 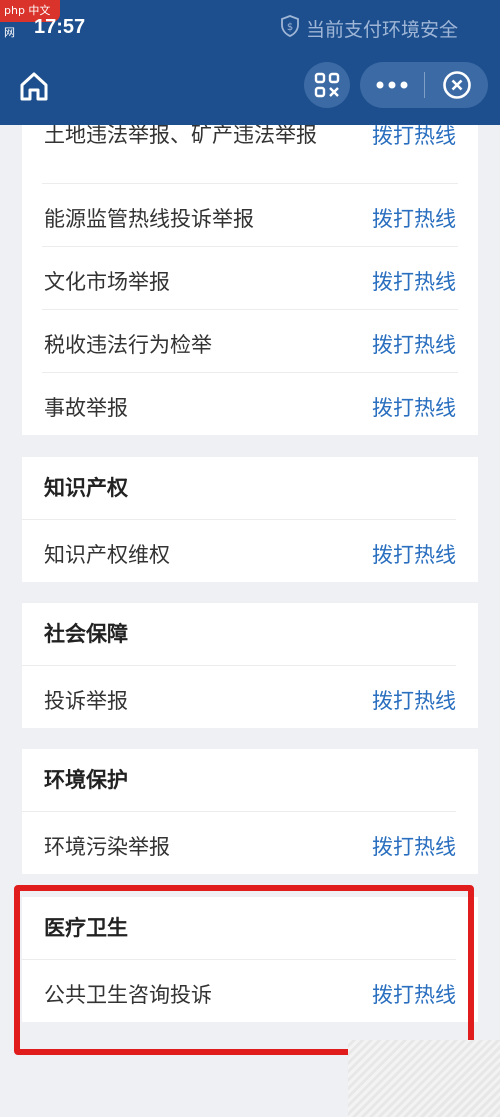 What do you see at coordinates (239, 488) in the screenshot?
I see `section-title: 知识产权` at bounding box center [239, 488].